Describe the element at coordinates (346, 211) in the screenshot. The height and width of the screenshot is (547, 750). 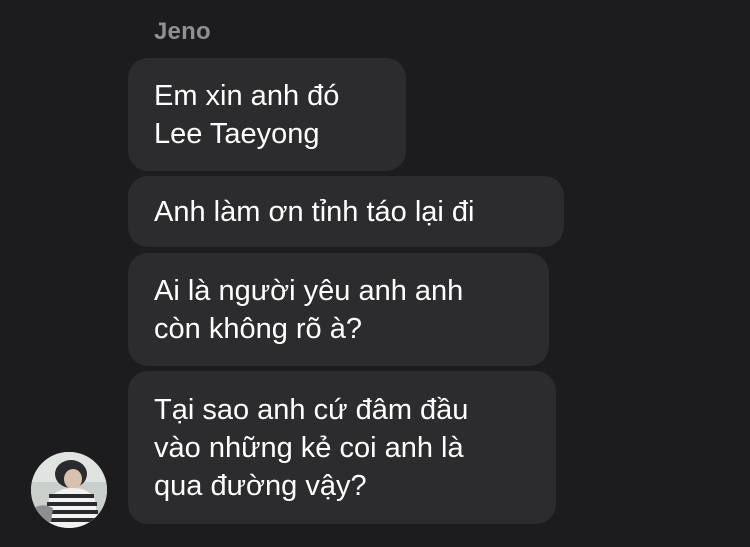
I see `message-bubble: Anh làm ơn tỉnh táo lại đi` at that location.